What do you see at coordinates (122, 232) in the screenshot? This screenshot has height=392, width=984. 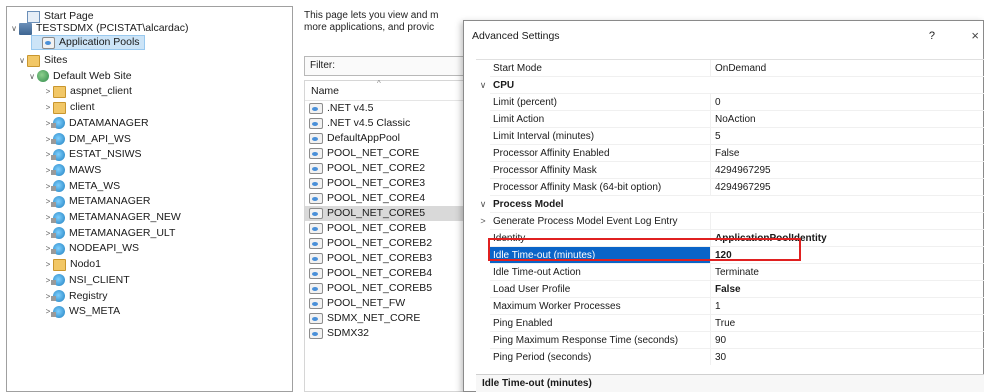 I see `tree-node-label: METAMANAGER_ULT` at bounding box center [122, 232].